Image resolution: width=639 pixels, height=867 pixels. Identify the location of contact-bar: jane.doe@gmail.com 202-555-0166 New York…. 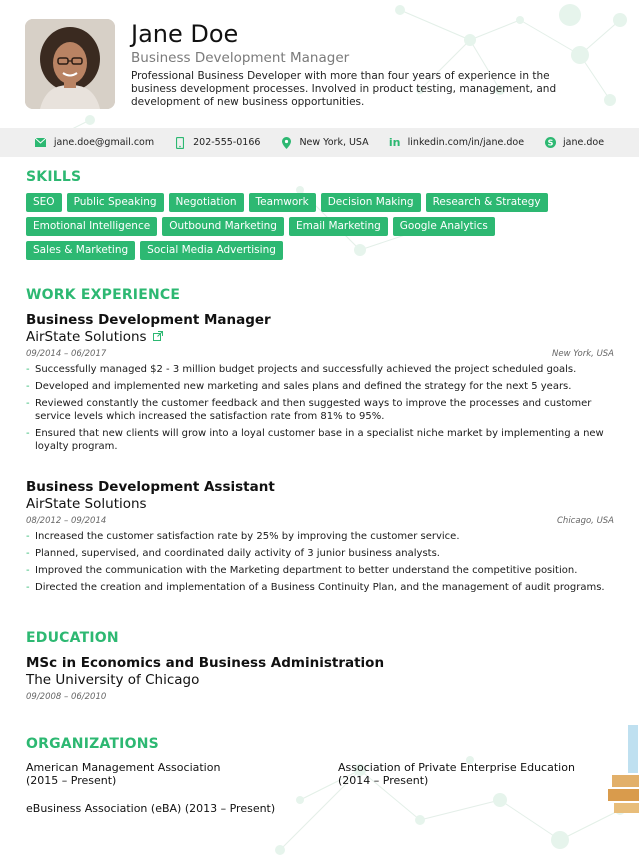
(319, 142).